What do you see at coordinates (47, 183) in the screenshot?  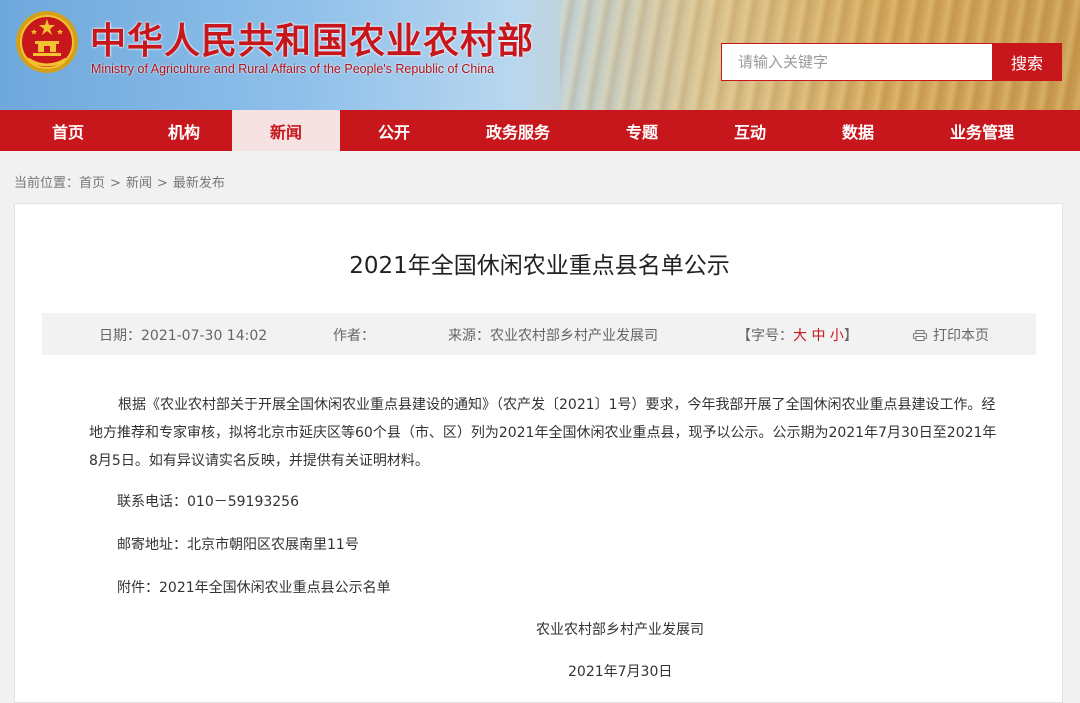 I see `breadcrumb-prefix: 当前位置：` at bounding box center [47, 183].